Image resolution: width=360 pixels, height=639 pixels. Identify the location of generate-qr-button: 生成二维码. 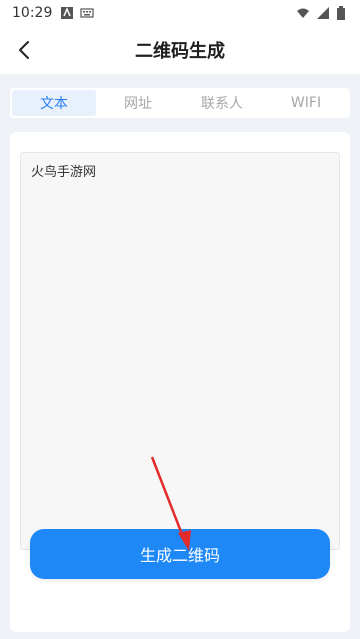
(180, 554).